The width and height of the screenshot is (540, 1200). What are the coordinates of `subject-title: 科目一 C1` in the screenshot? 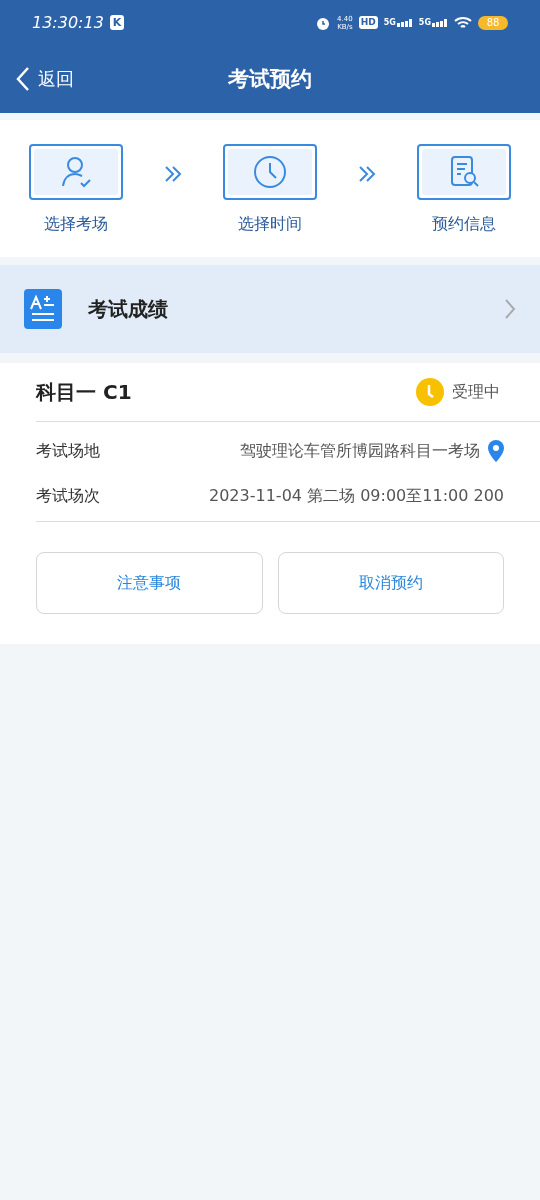 It's located at (84, 392).